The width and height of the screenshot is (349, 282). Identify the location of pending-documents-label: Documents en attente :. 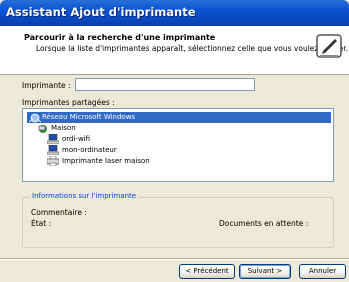
(264, 223).